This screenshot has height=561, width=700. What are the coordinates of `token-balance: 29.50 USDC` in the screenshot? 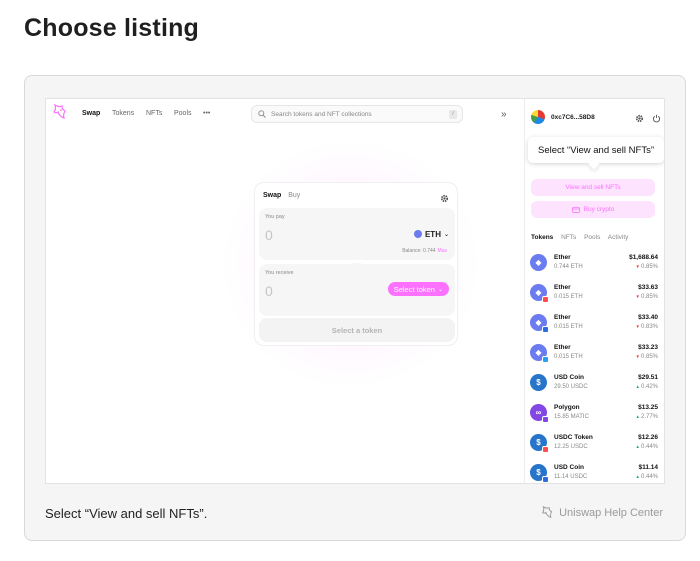 It's located at (571, 387).